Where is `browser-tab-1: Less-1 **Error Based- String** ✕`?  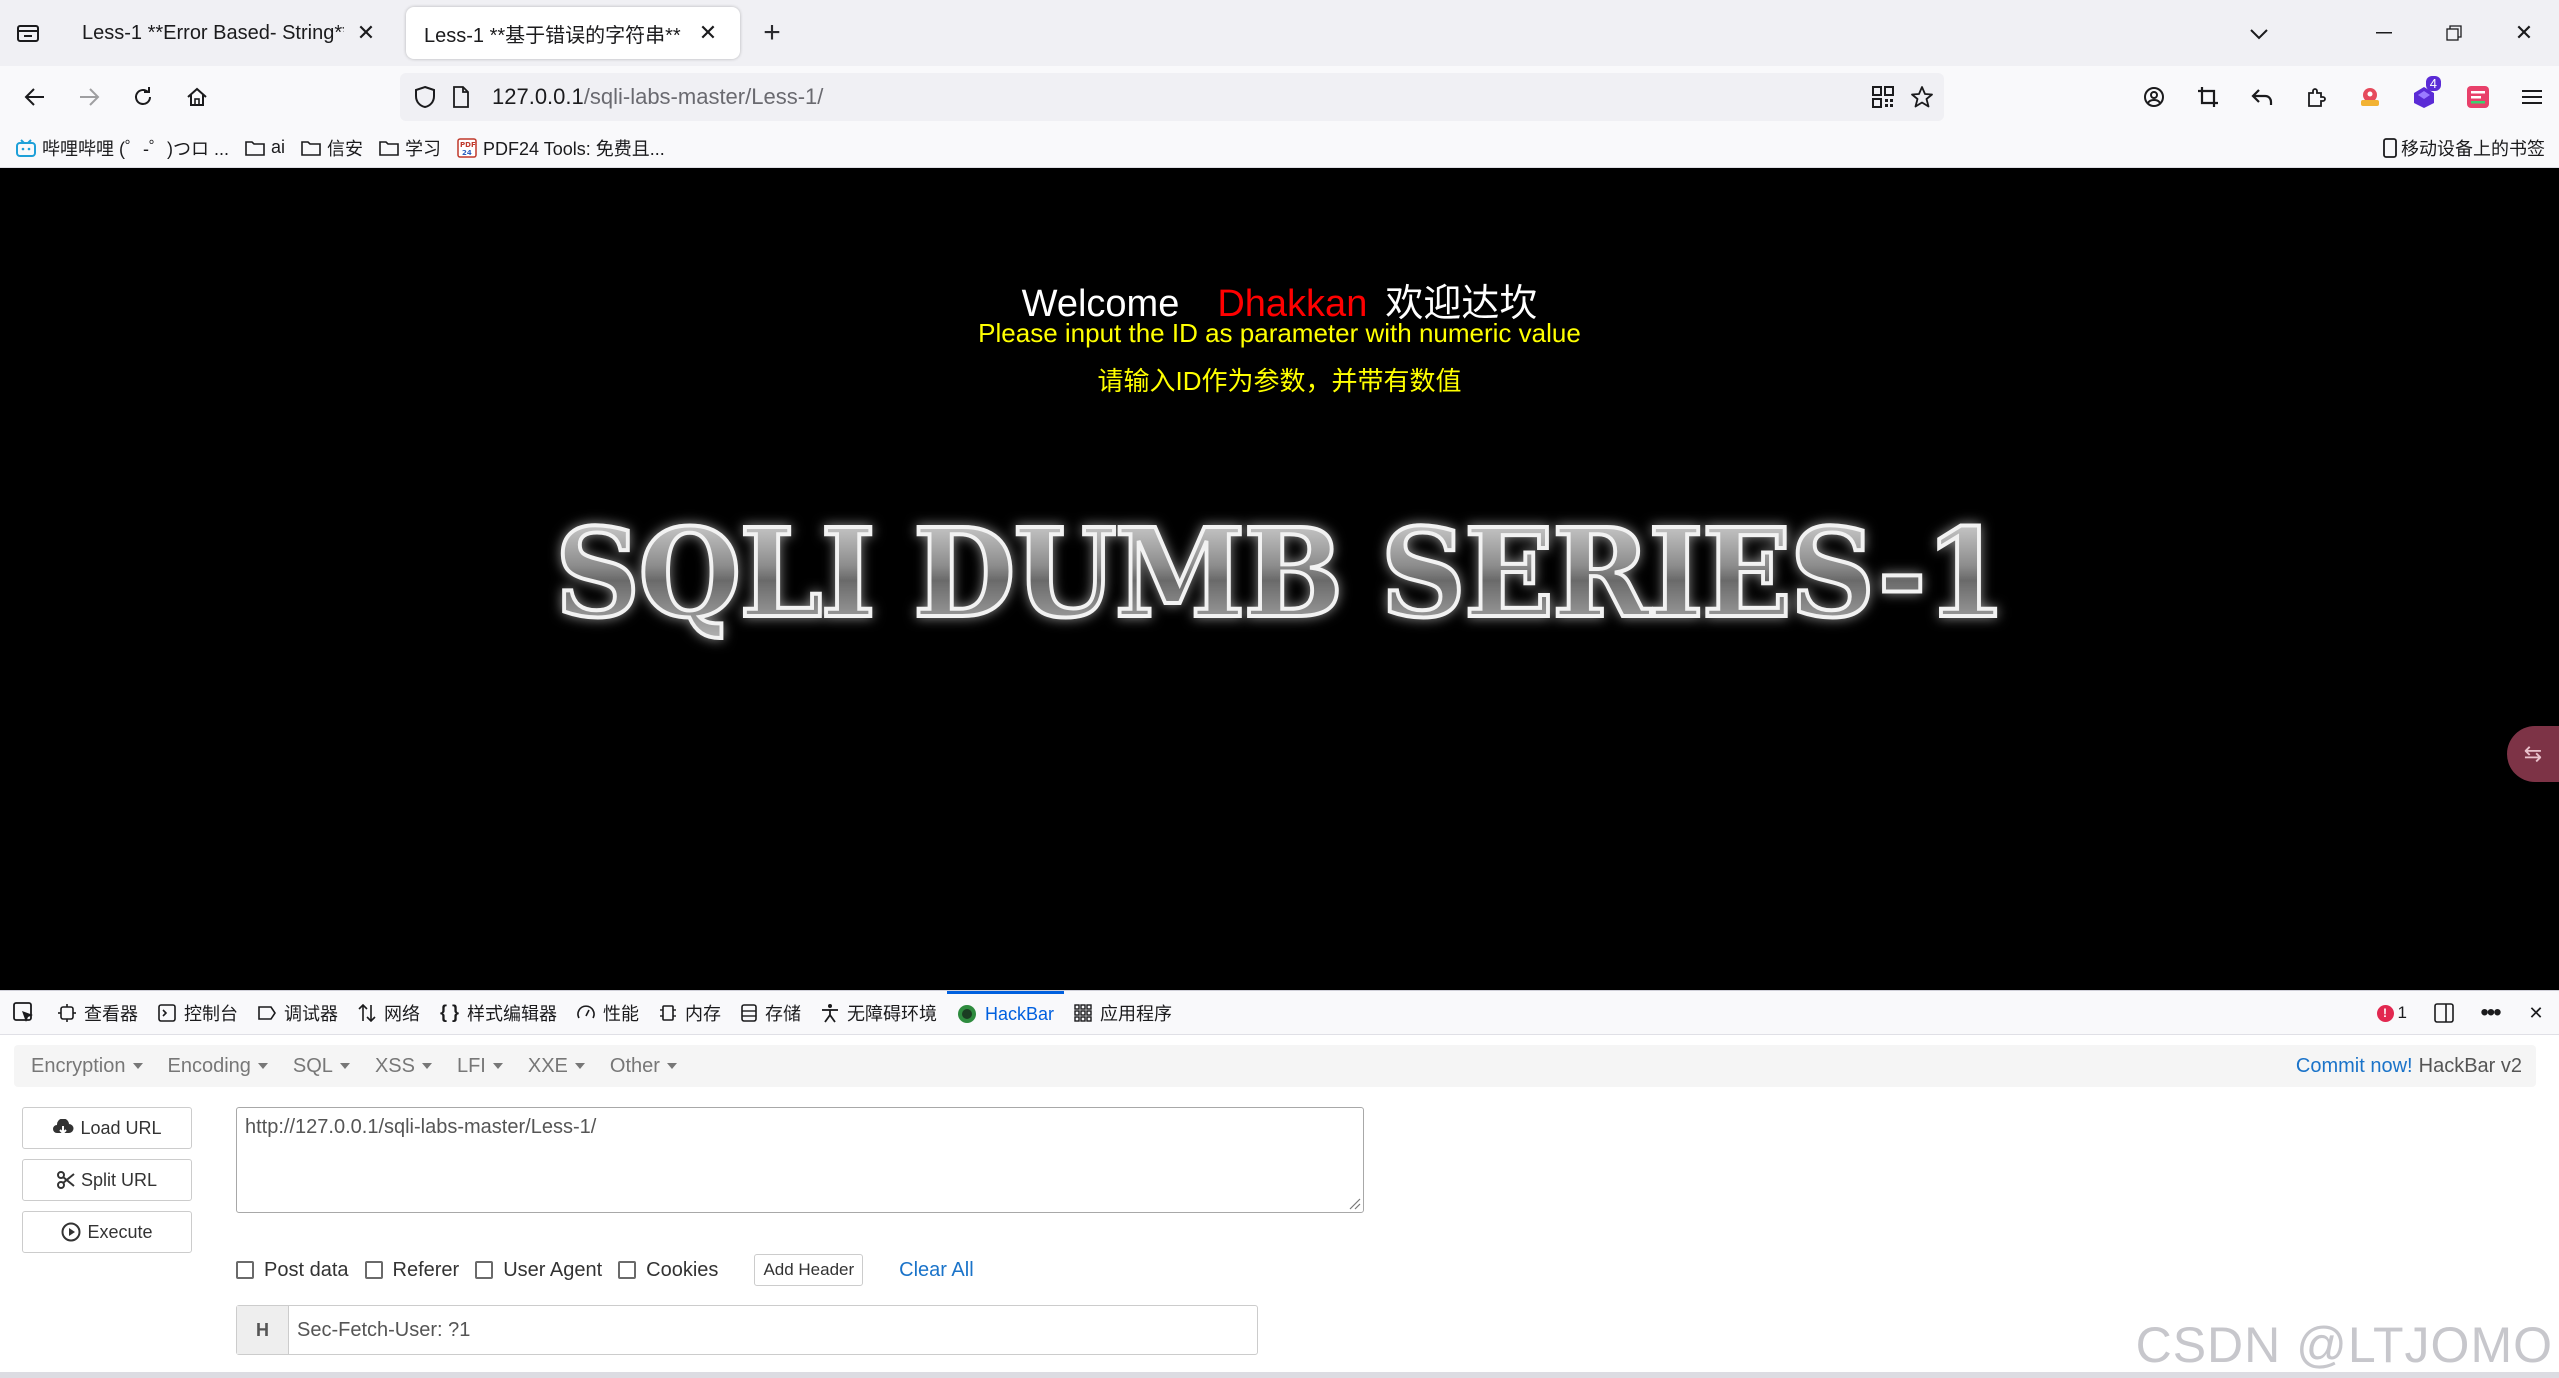
browser-tab-1: Less-1 **Error Based- String** ✕ is located at coordinates (231, 33).